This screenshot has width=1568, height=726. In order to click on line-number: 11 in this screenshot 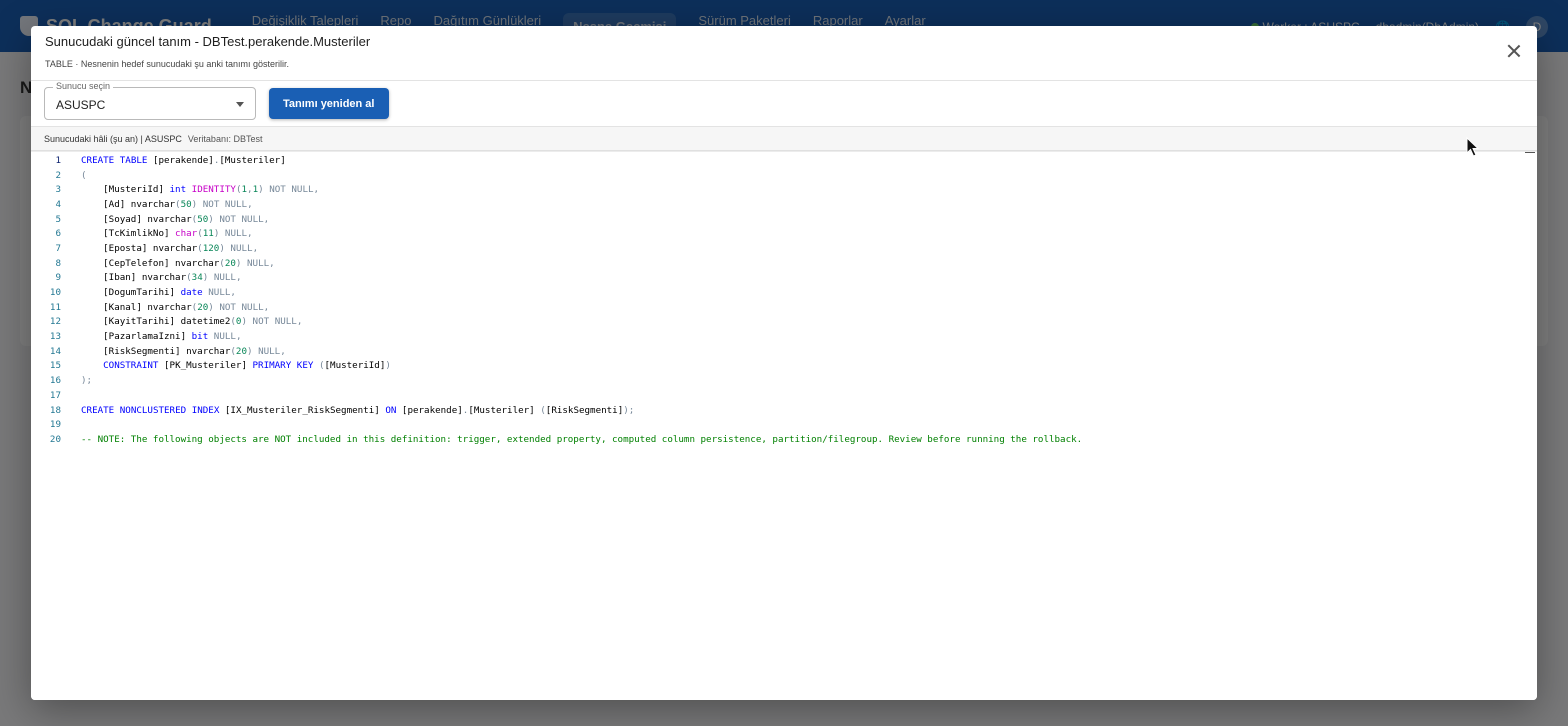, I will do `click(55, 307)`.